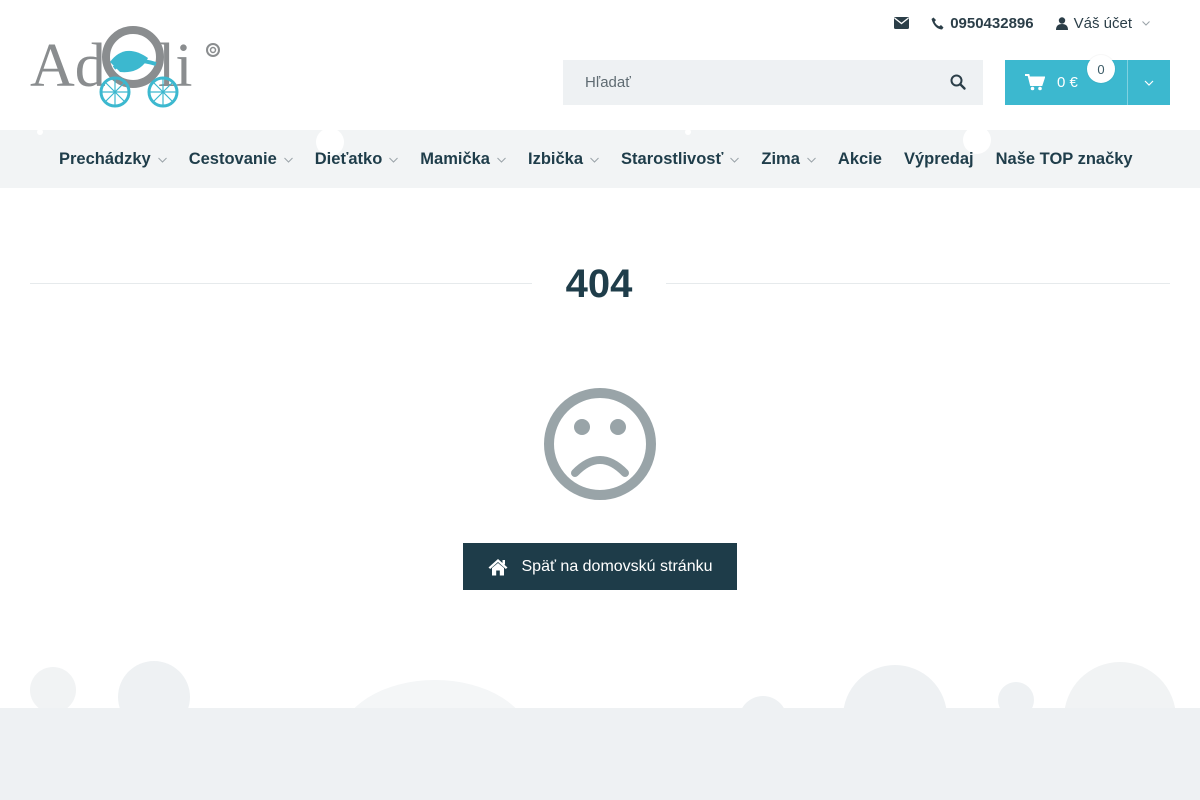  What do you see at coordinates (130, 67) in the screenshot?
I see `logo: Ad li` at bounding box center [130, 67].